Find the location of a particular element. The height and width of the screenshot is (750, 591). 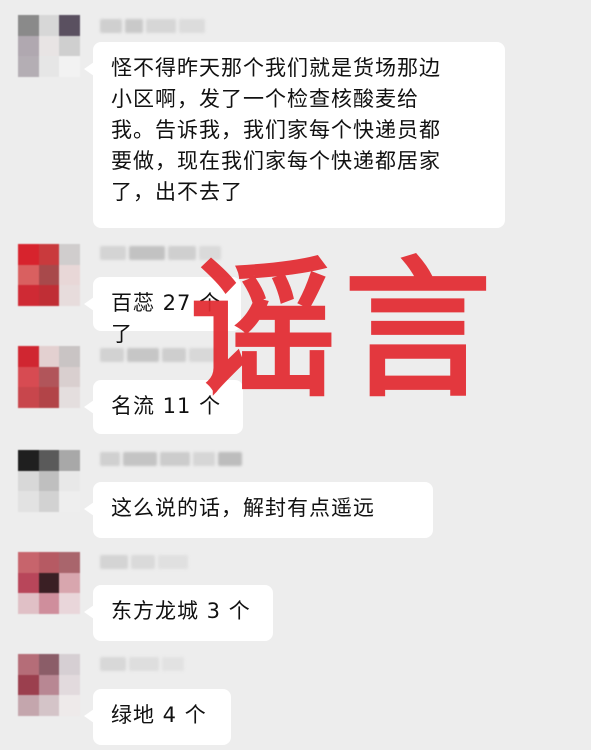

message-bubble: 东方龙城 3 个 is located at coordinates (178, 613).